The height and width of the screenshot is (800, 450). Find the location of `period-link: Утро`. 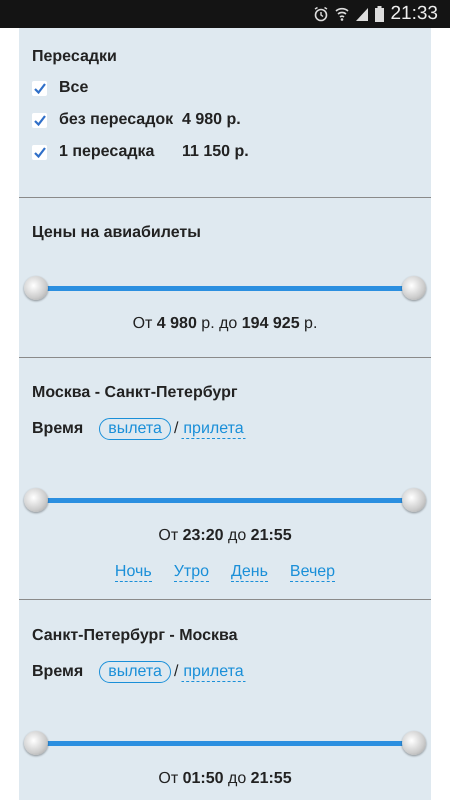

period-link: Утро is located at coordinates (191, 572).